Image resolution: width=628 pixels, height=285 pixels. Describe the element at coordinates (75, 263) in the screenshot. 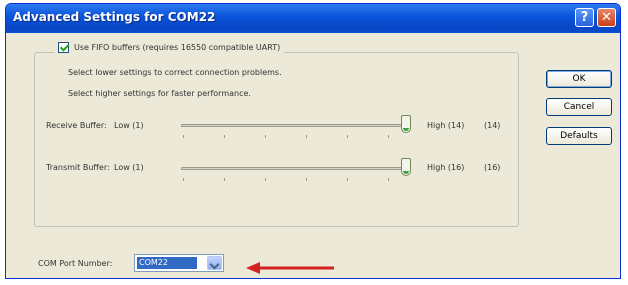

I see `com-port-label: COM Port Number:` at that location.